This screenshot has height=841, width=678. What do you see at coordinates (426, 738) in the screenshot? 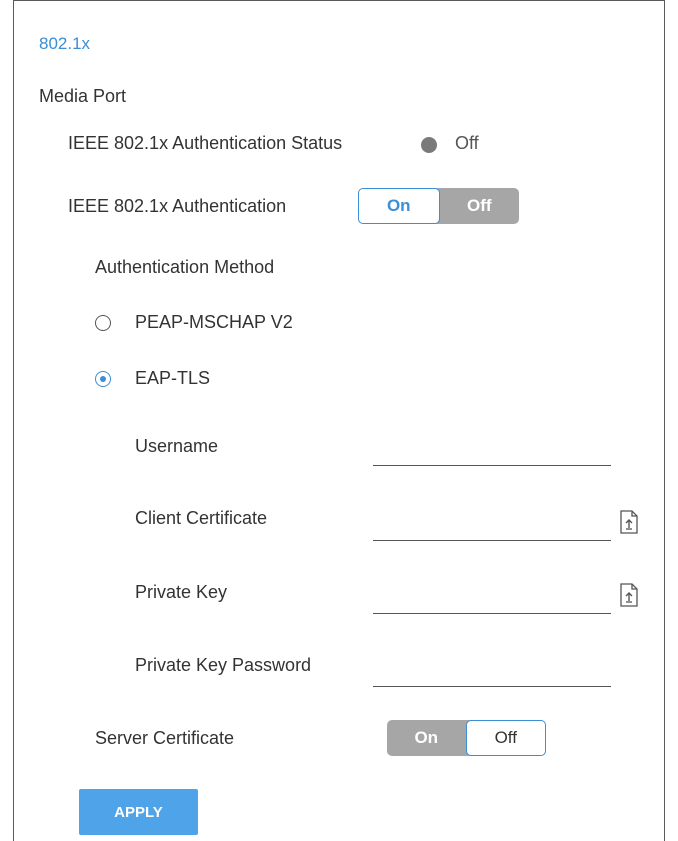
I see `server-certificate-toggle-on: On` at bounding box center [426, 738].